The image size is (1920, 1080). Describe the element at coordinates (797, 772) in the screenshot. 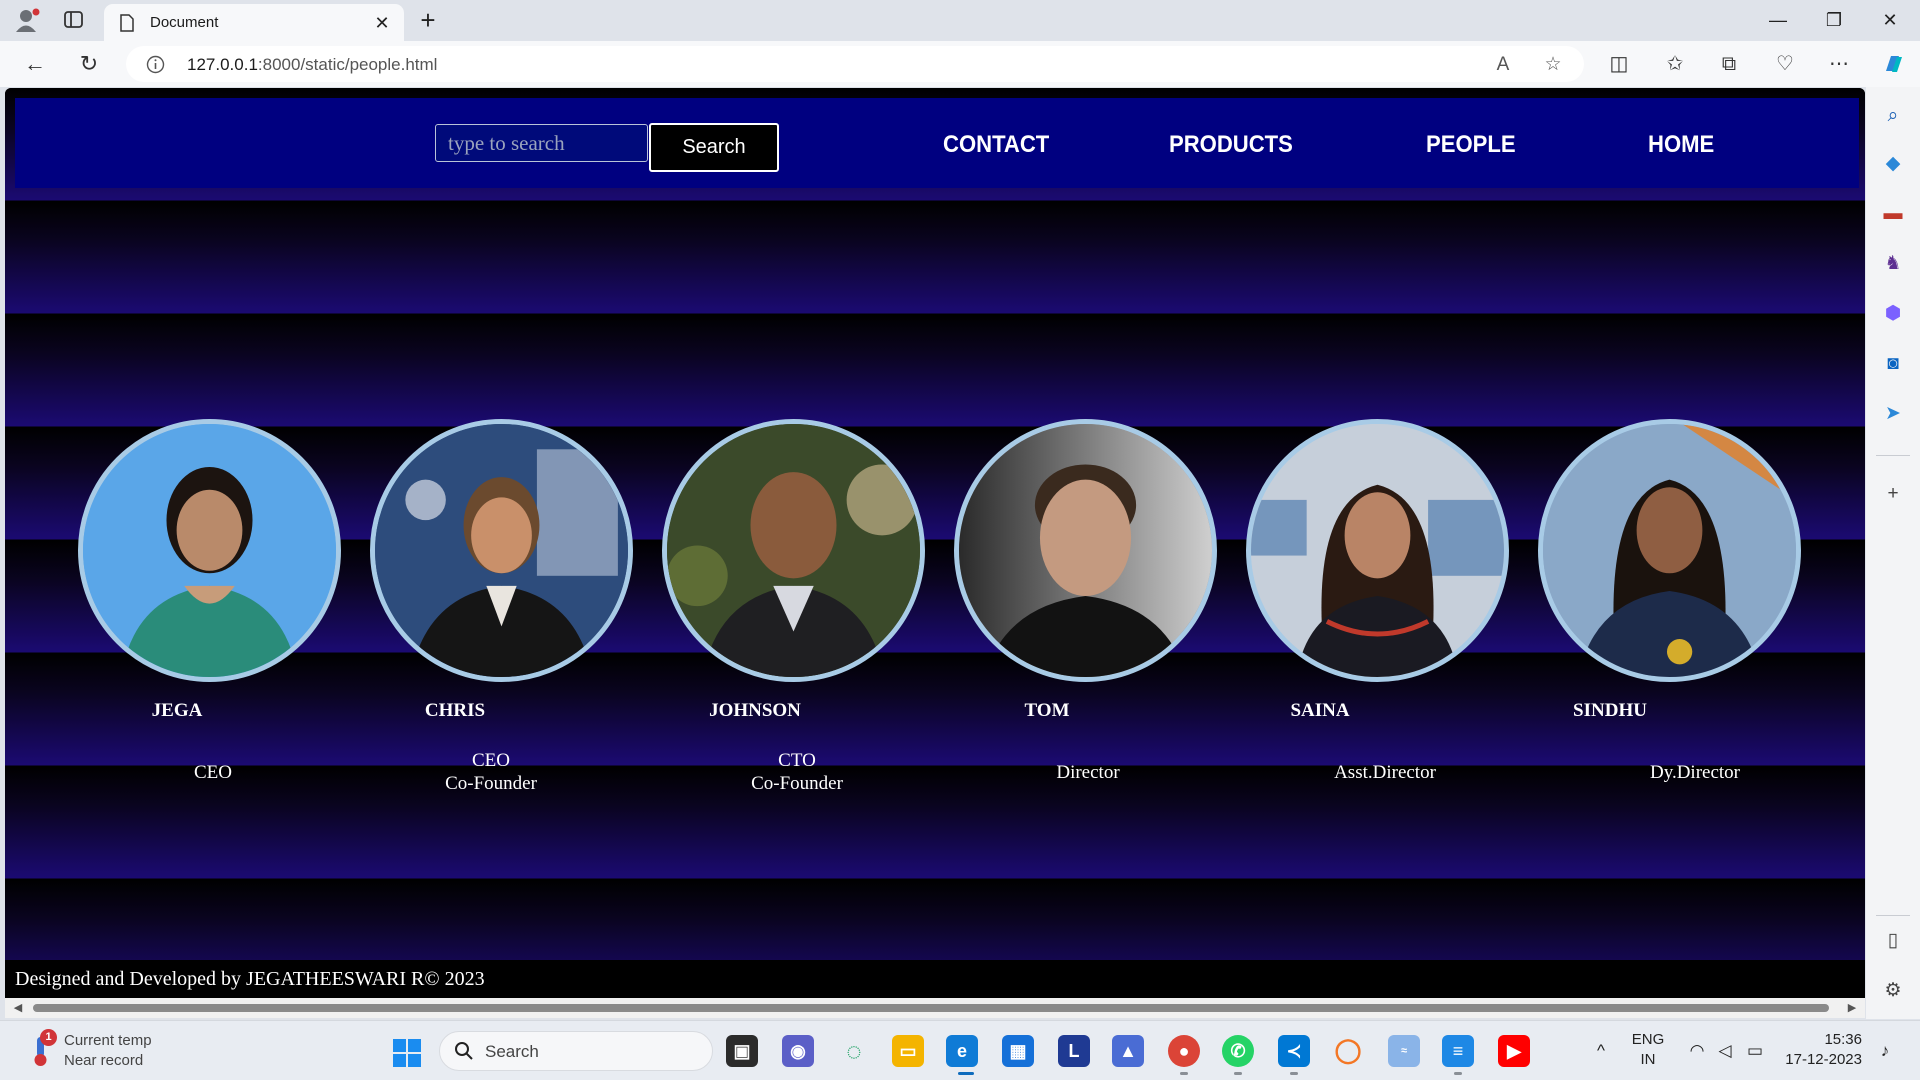

I see `person-role-johnson: CTO Co-Founder` at that location.